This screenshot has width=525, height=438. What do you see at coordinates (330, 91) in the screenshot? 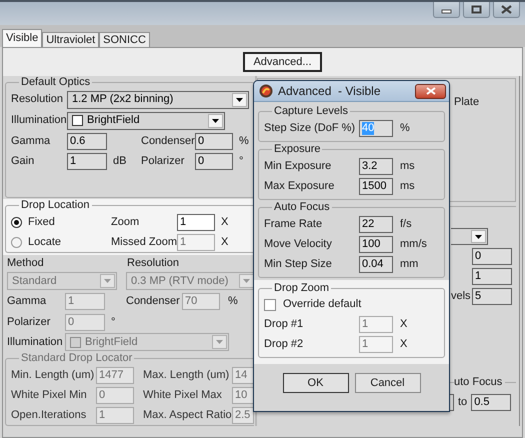
I see `dialog-title: Advanced - Visible` at bounding box center [330, 91].